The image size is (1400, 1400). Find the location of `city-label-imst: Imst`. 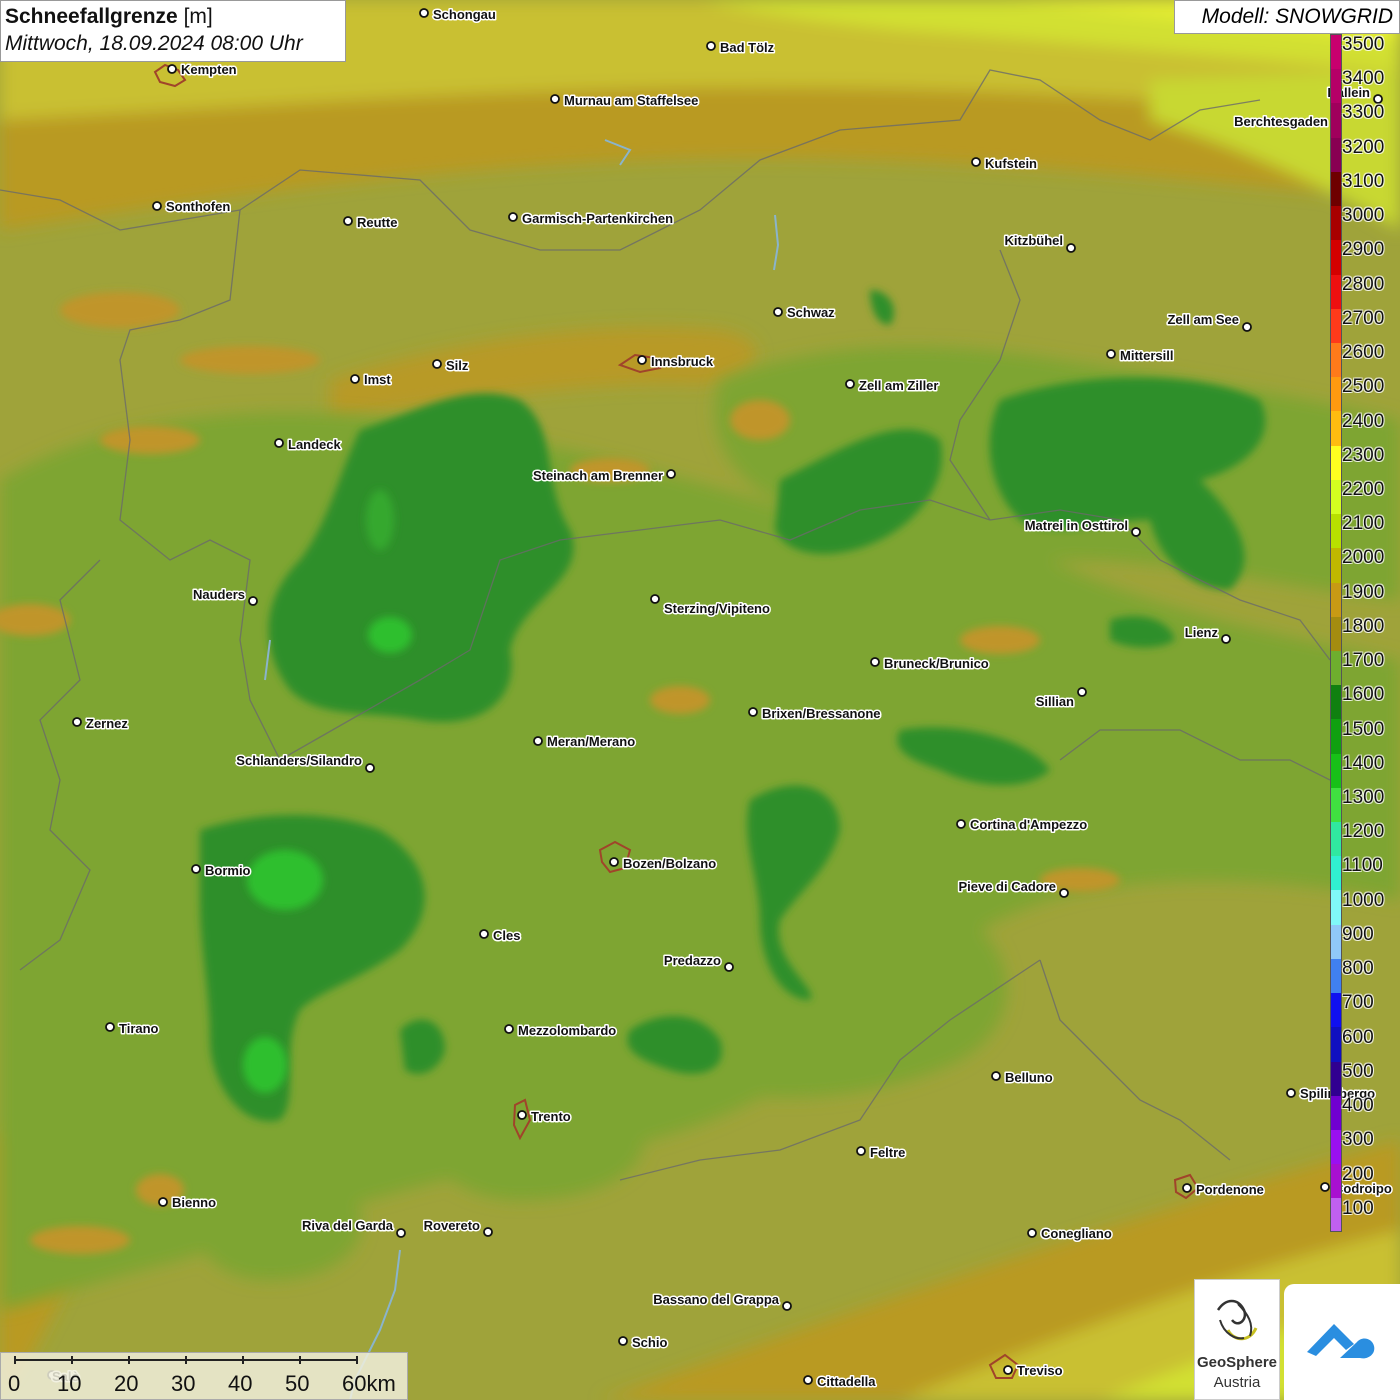

city-label-imst: Imst is located at coordinates (378, 380).